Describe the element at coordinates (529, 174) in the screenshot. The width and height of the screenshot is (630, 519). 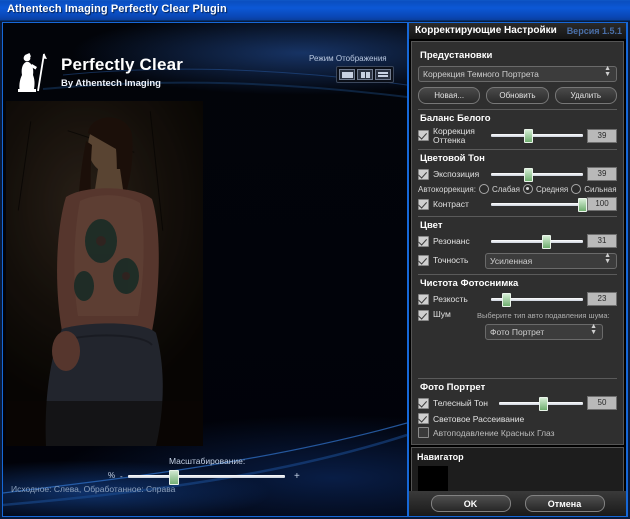
I see `exposure-slider-thumb` at that location.